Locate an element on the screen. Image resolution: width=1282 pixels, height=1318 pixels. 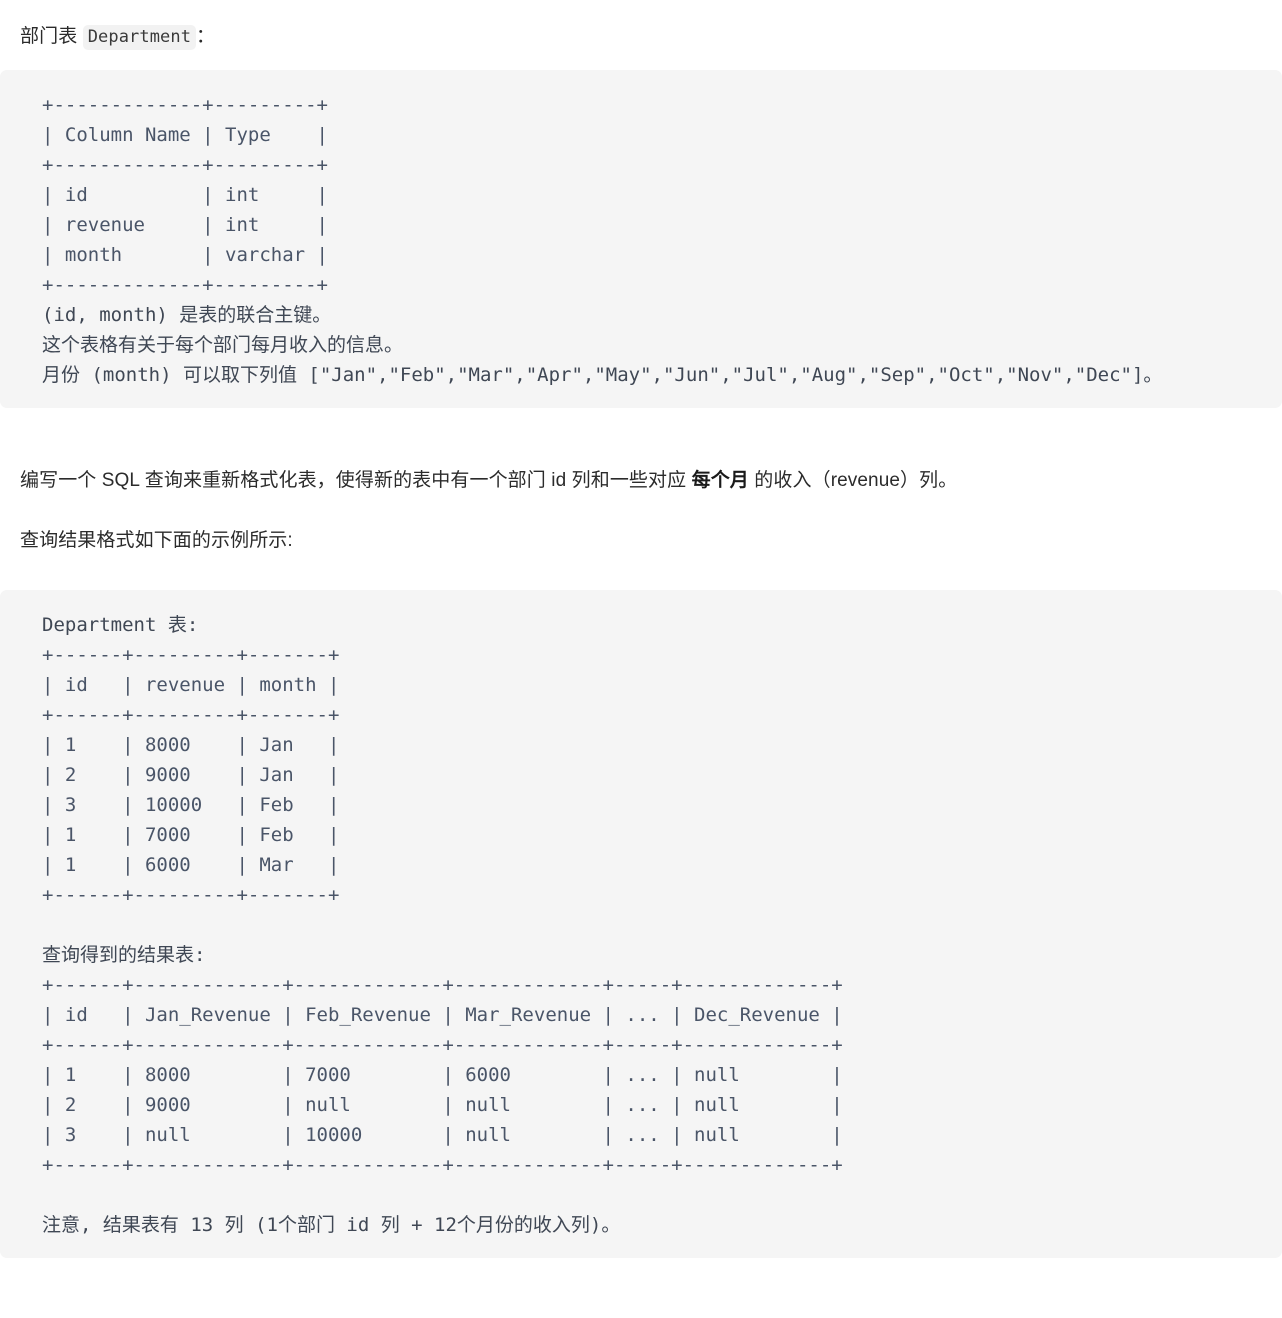
task-description-part1: 编写一个 SQL 查询来重新格式化表，使得新的表中有一个部门 id 列和一些对应 is located at coordinates (356, 480).